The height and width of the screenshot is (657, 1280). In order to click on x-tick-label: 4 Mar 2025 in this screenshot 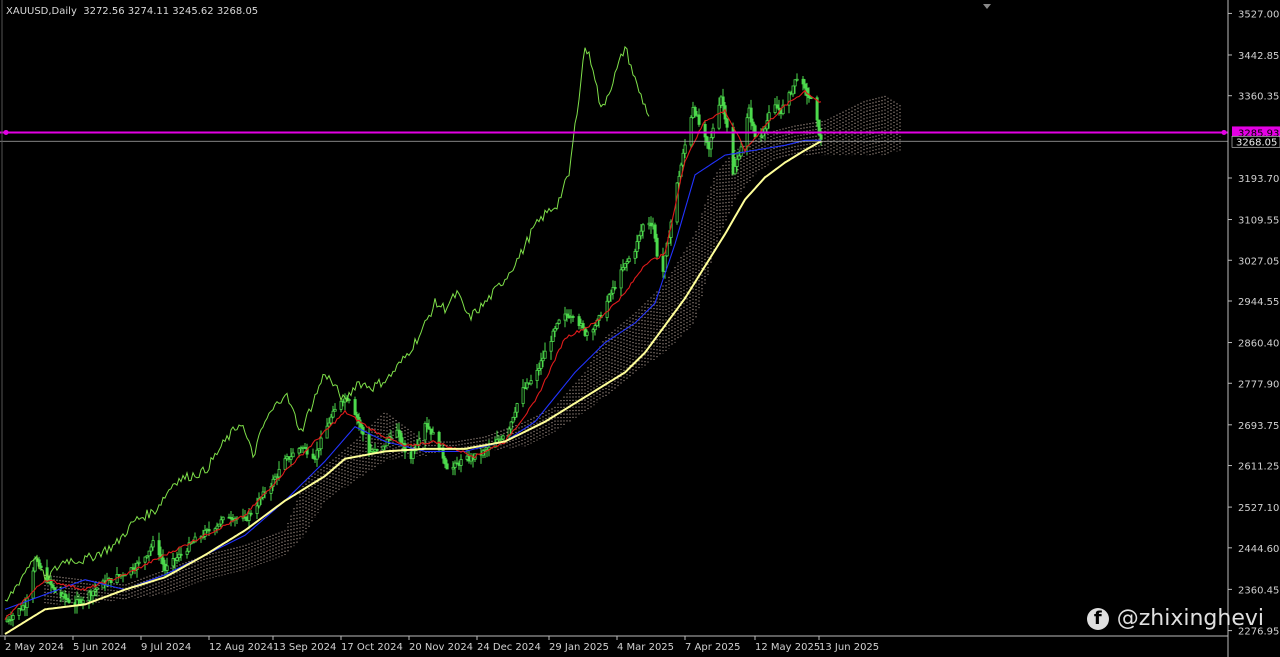, I will do `click(645, 647)`.